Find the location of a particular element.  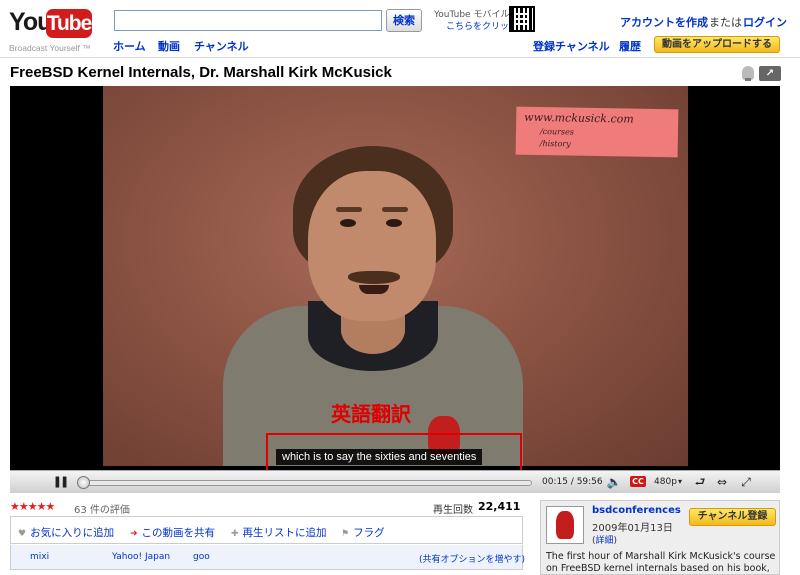

rating-count: 63 件の評価 is located at coordinates (102, 510).